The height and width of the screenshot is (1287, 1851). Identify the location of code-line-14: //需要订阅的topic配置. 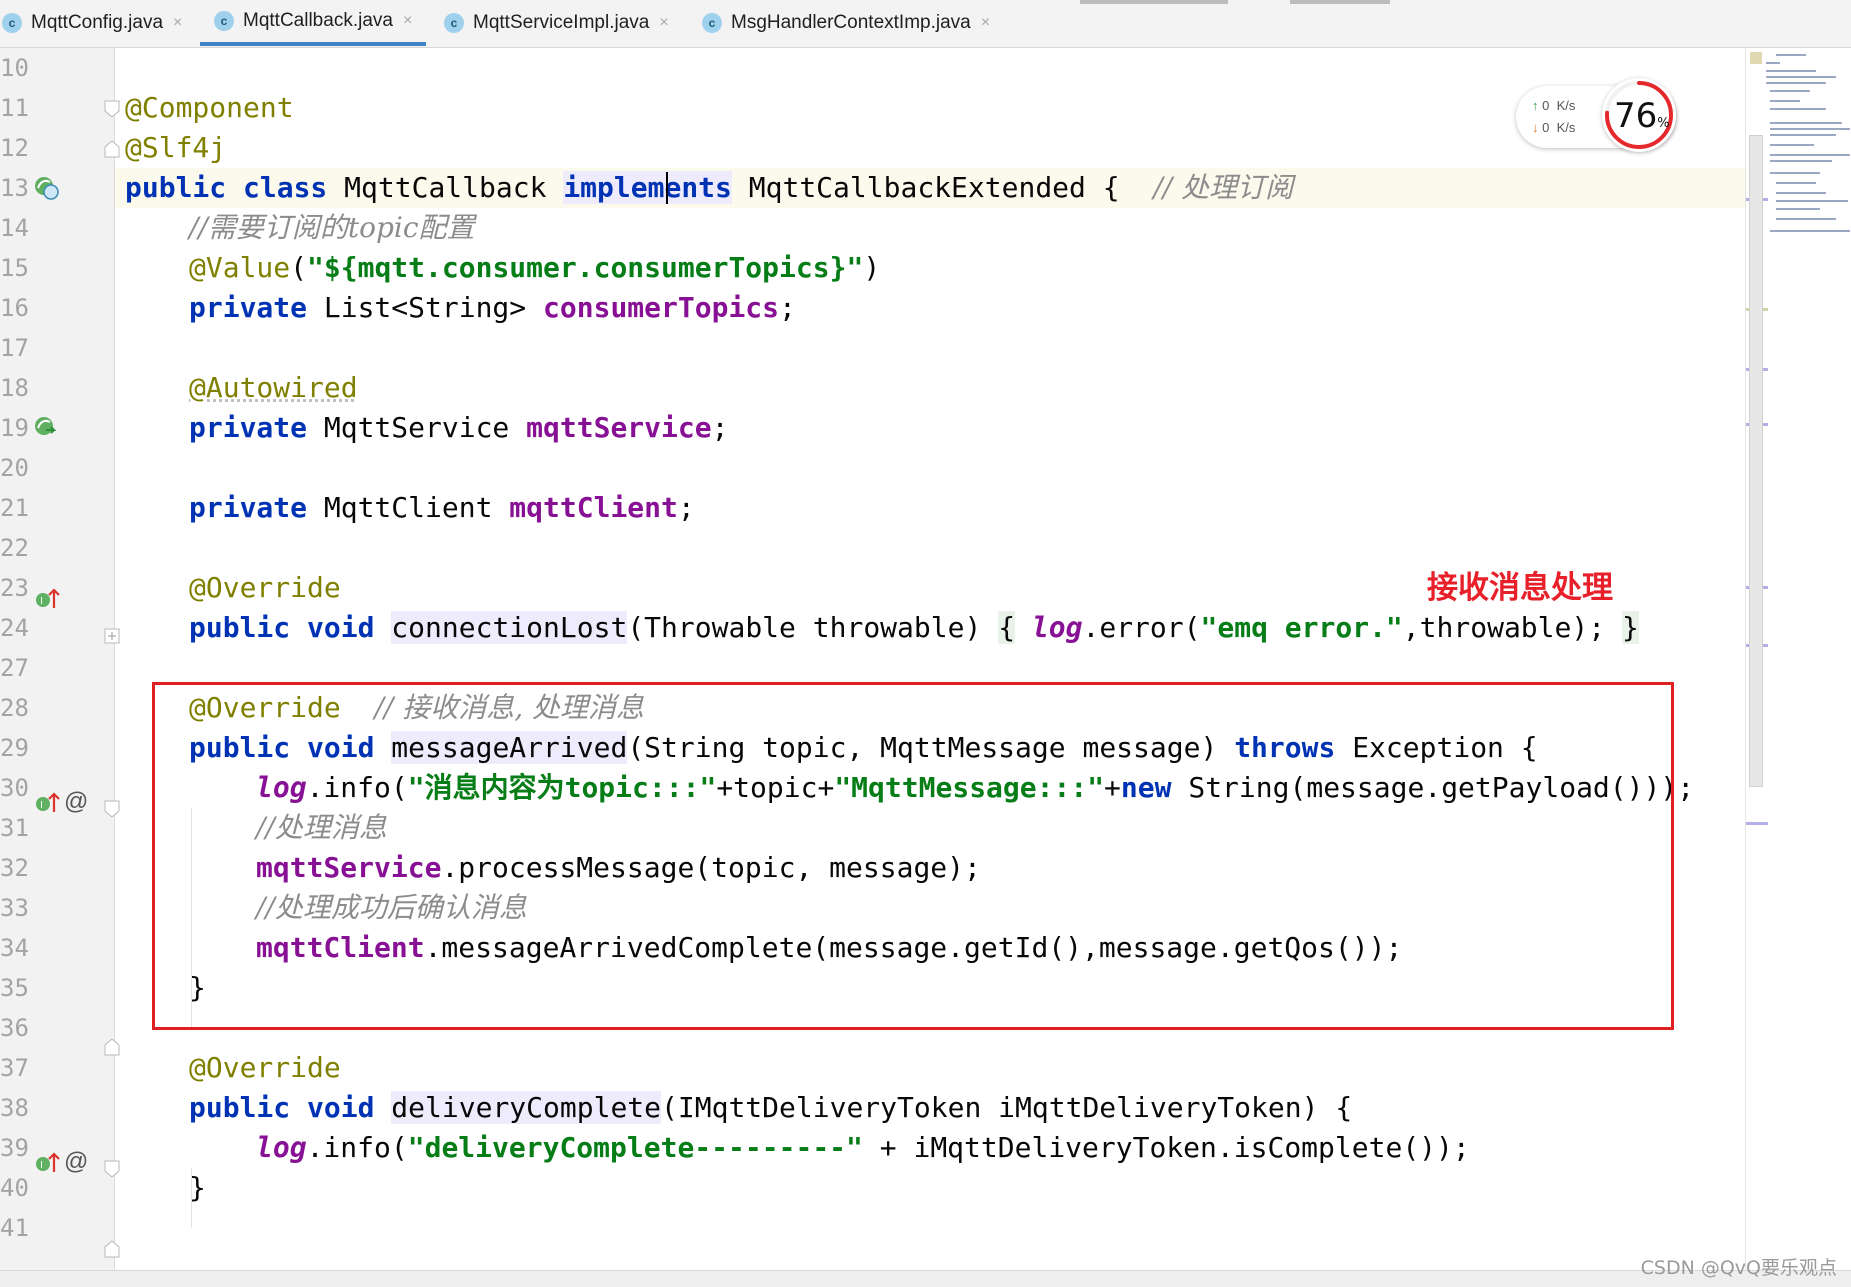
(332, 228).